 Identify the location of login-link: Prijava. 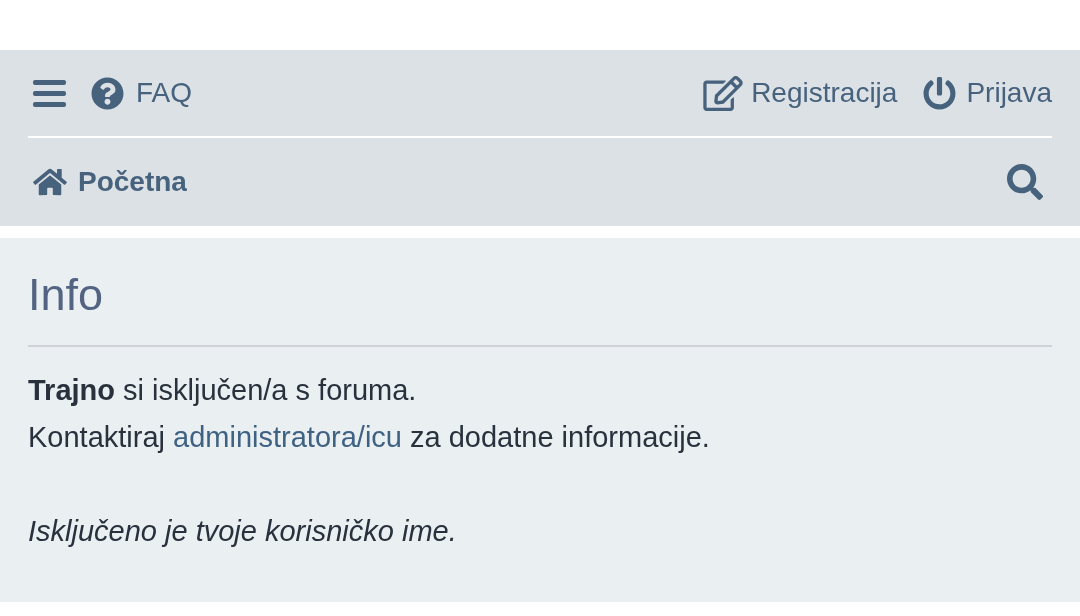
(987, 93).